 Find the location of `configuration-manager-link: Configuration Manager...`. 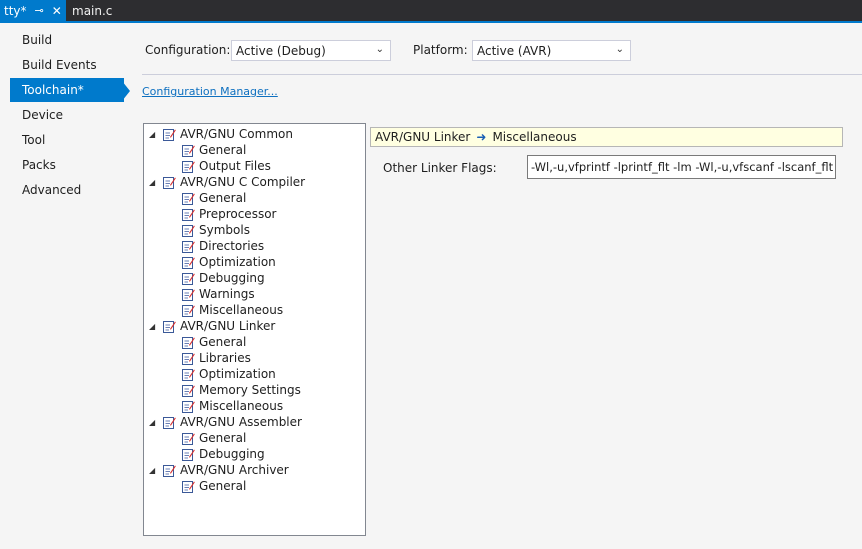

configuration-manager-link: Configuration Manager... is located at coordinates (210, 91).